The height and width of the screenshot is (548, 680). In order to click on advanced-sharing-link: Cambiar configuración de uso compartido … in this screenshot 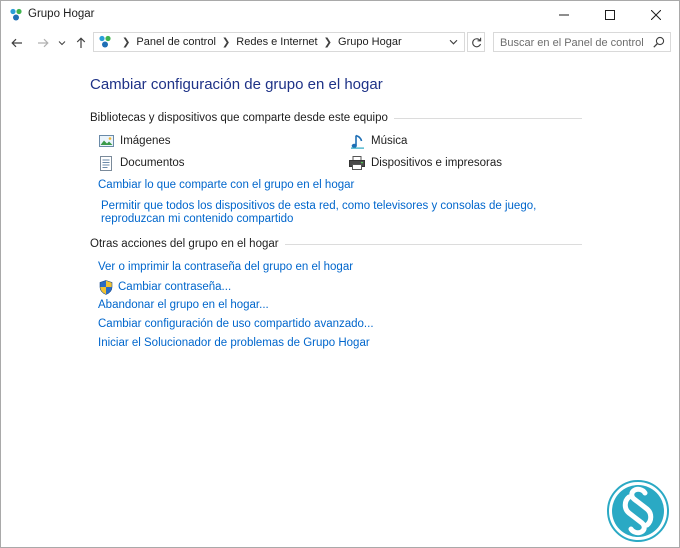, I will do `click(236, 324)`.